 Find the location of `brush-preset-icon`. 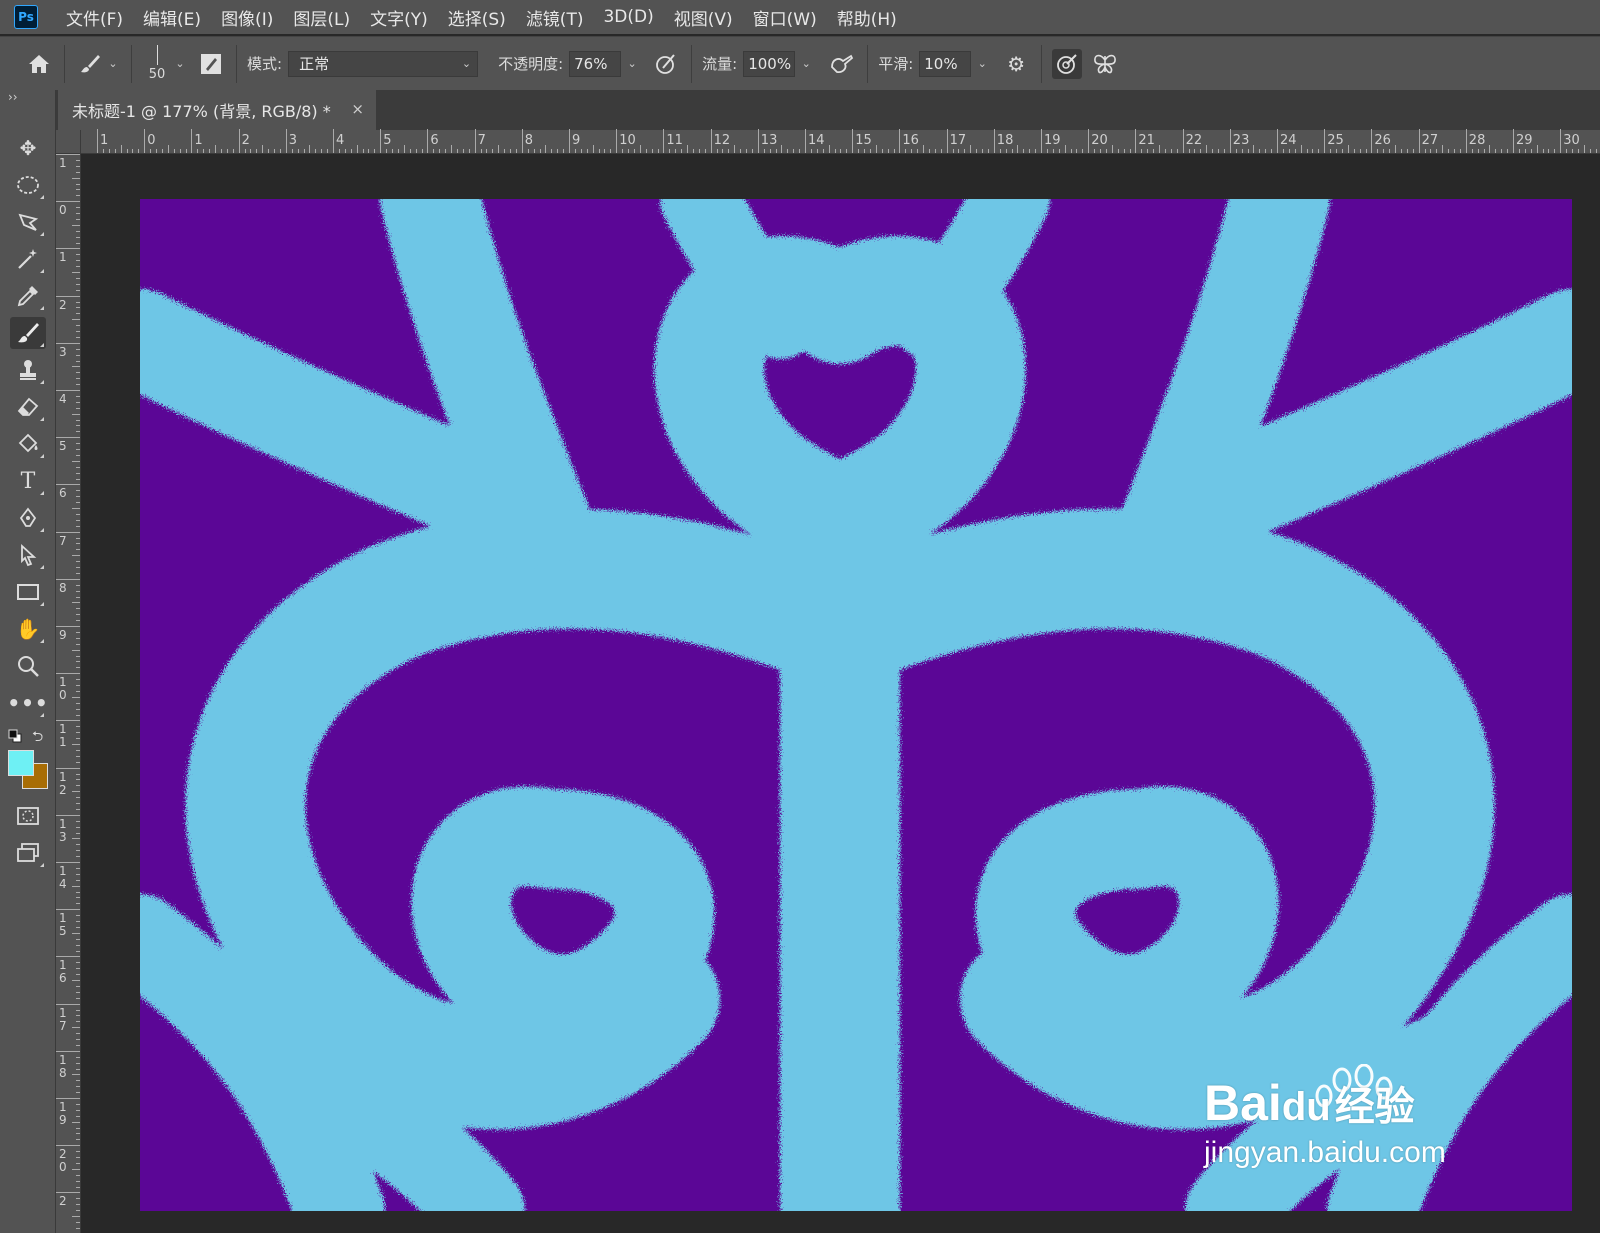

brush-preset-icon is located at coordinates (90, 64).